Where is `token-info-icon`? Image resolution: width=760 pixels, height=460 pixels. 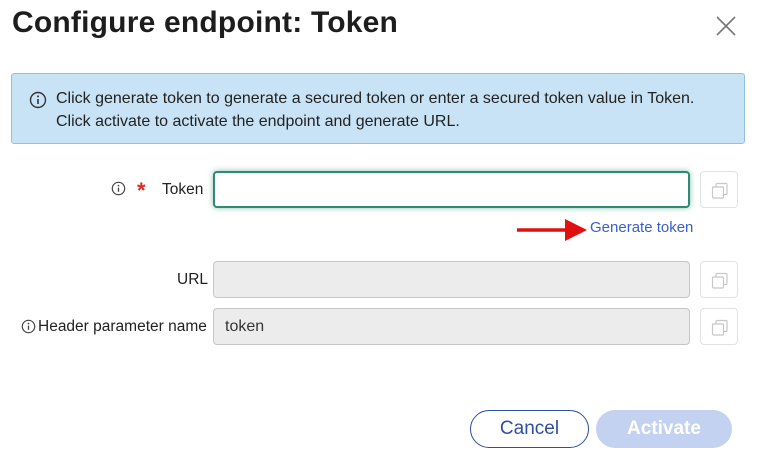 token-info-icon is located at coordinates (118, 188).